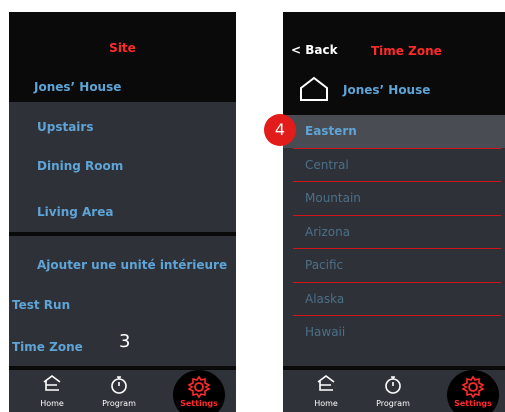 This screenshot has width=505, height=412. What do you see at coordinates (394, 198) in the screenshot?
I see `timezone-option-mountain: Mountain` at bounding box center [394, 198].